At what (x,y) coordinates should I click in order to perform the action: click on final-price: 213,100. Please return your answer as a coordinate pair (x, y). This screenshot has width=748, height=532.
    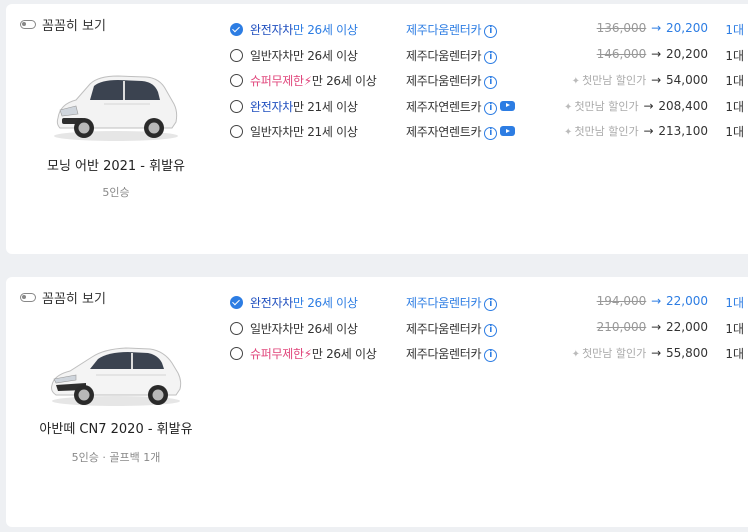
    Looking at the image, I should click on (683, 131).